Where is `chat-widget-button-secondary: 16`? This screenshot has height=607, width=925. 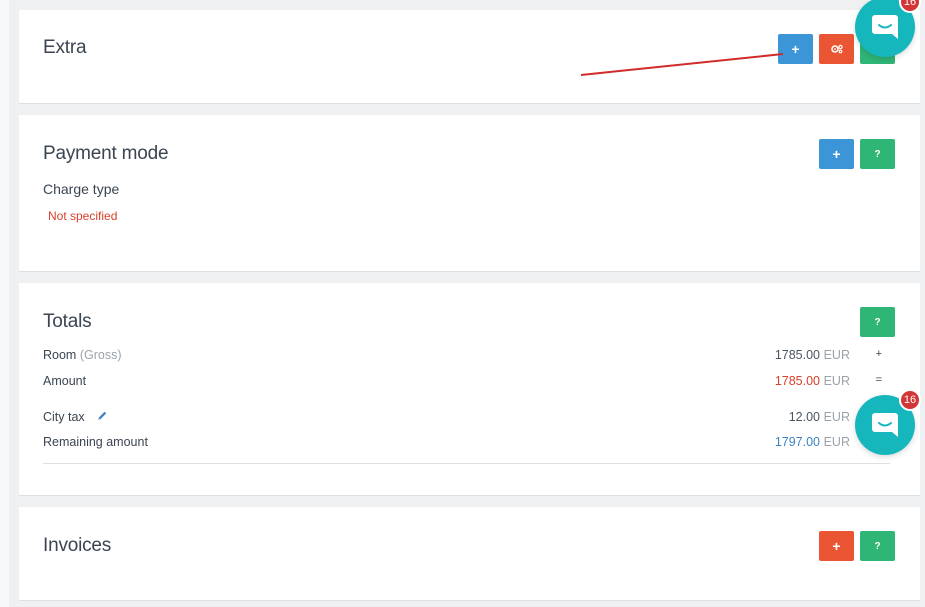
chat-widget-button-secondary: 16 is located at coordinates (888, 422).